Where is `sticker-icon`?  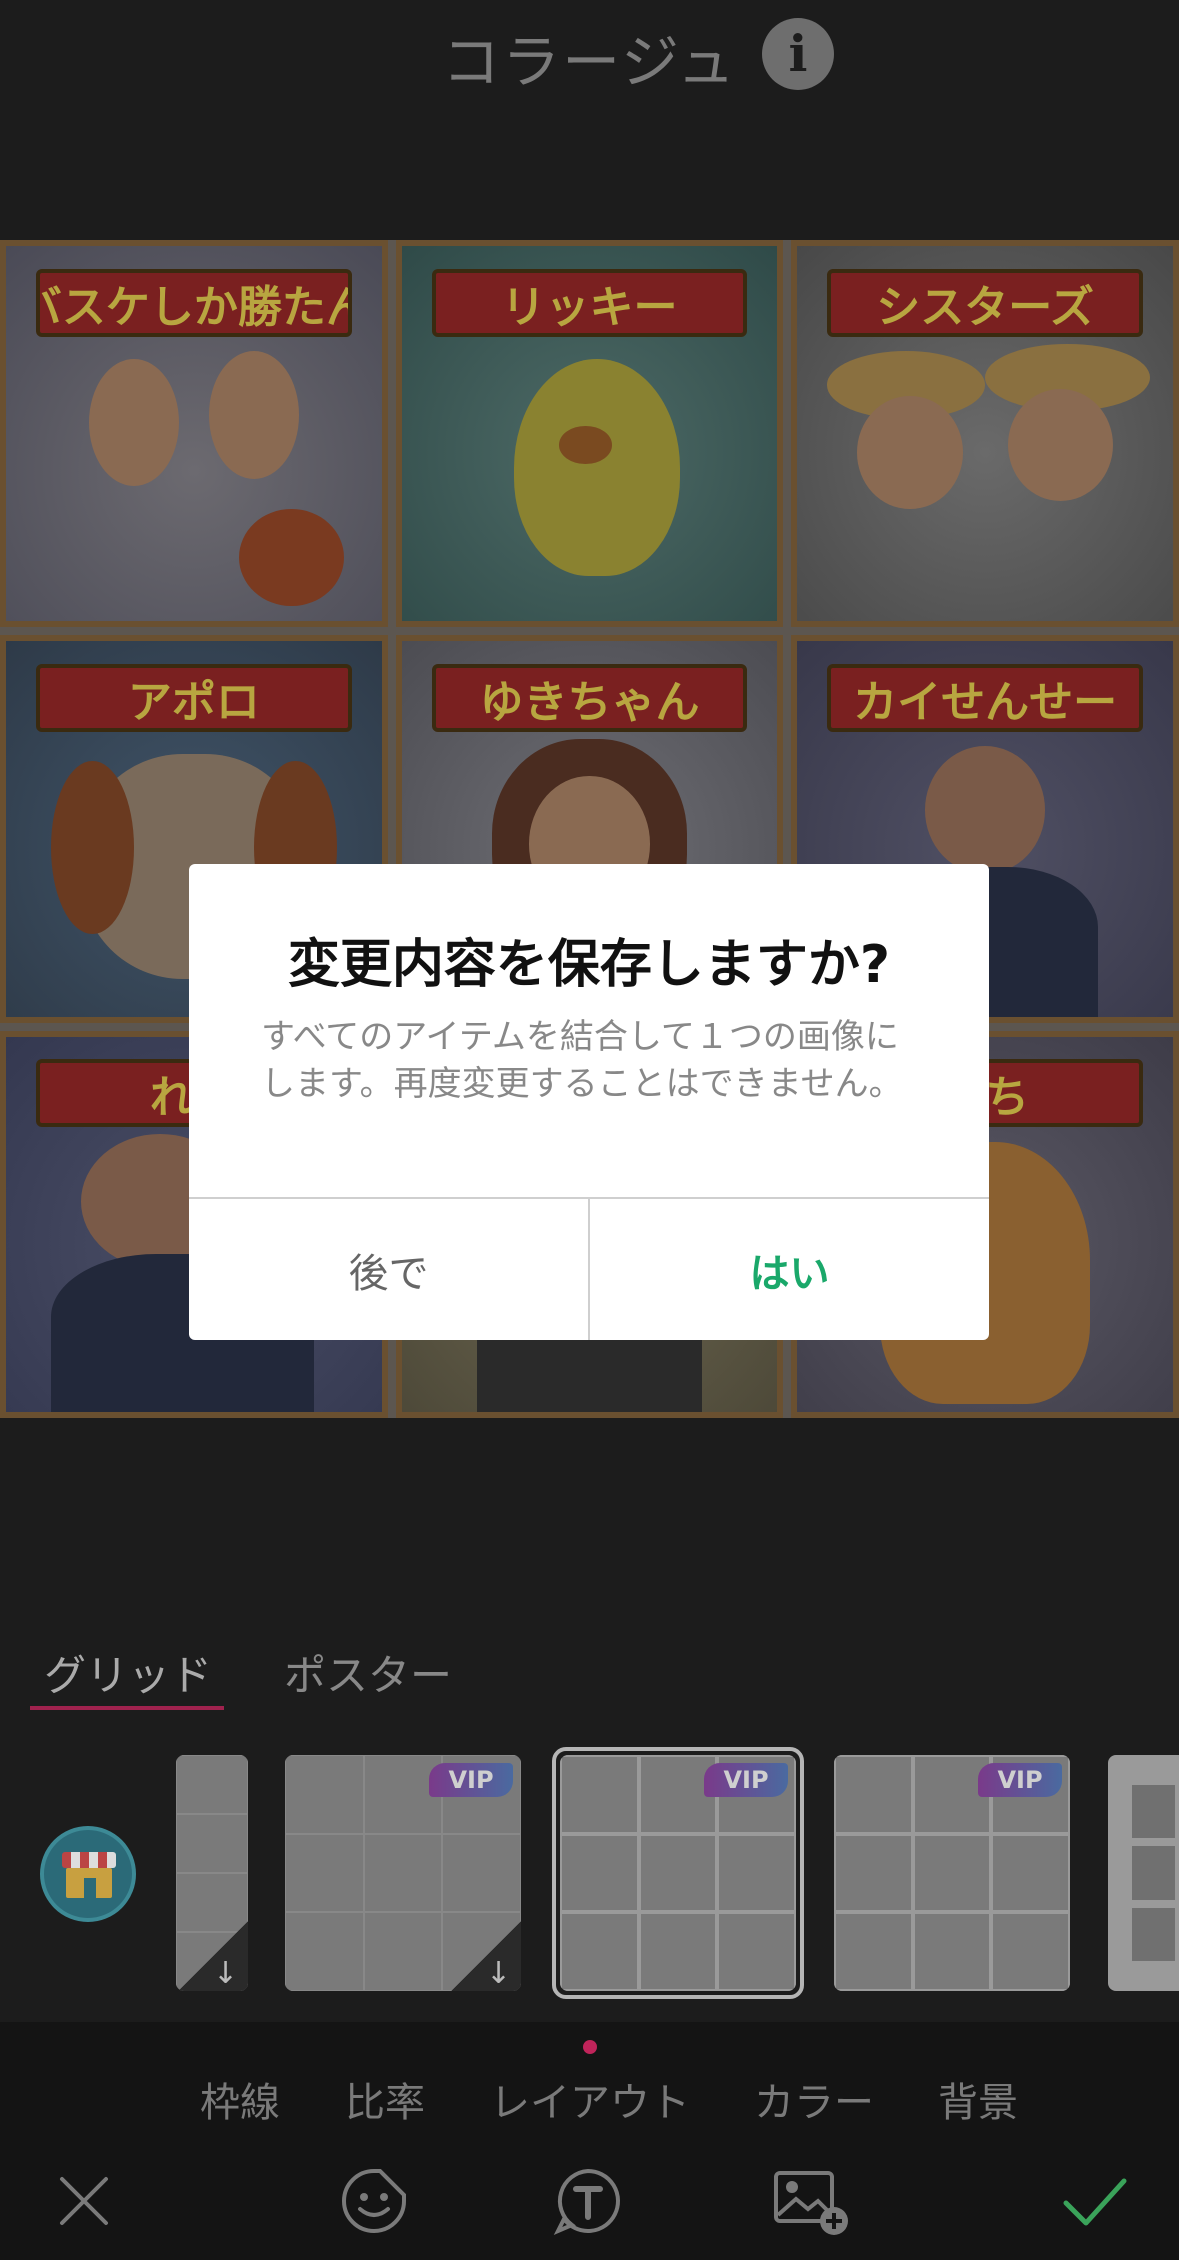
sticker-icon is located at coordinates (374, 2201).